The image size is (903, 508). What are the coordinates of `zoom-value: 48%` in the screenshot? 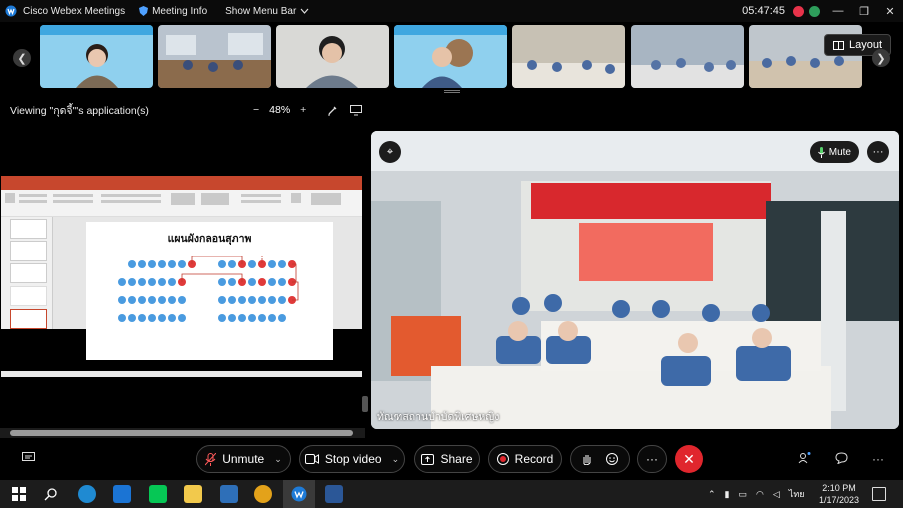 It's located at (280, 110).